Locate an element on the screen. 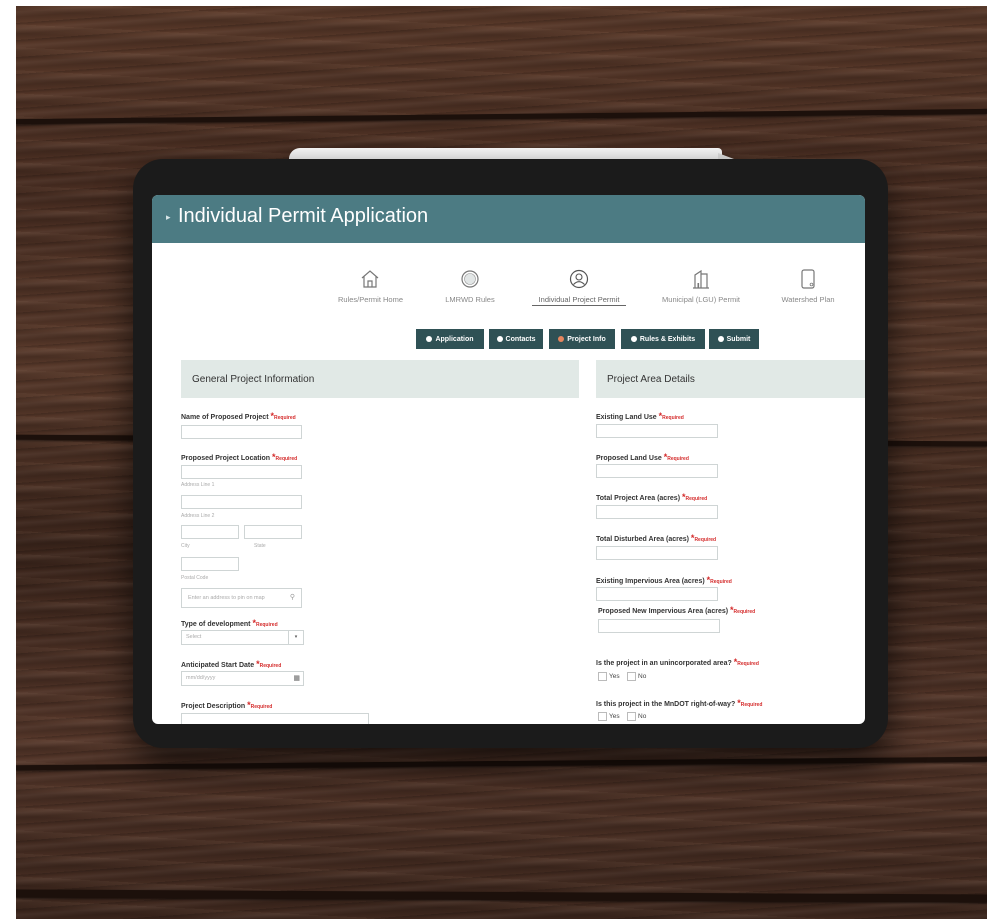 This screenshot has height=919, width=987. postal-code-input is located at coordinates (210, 564).